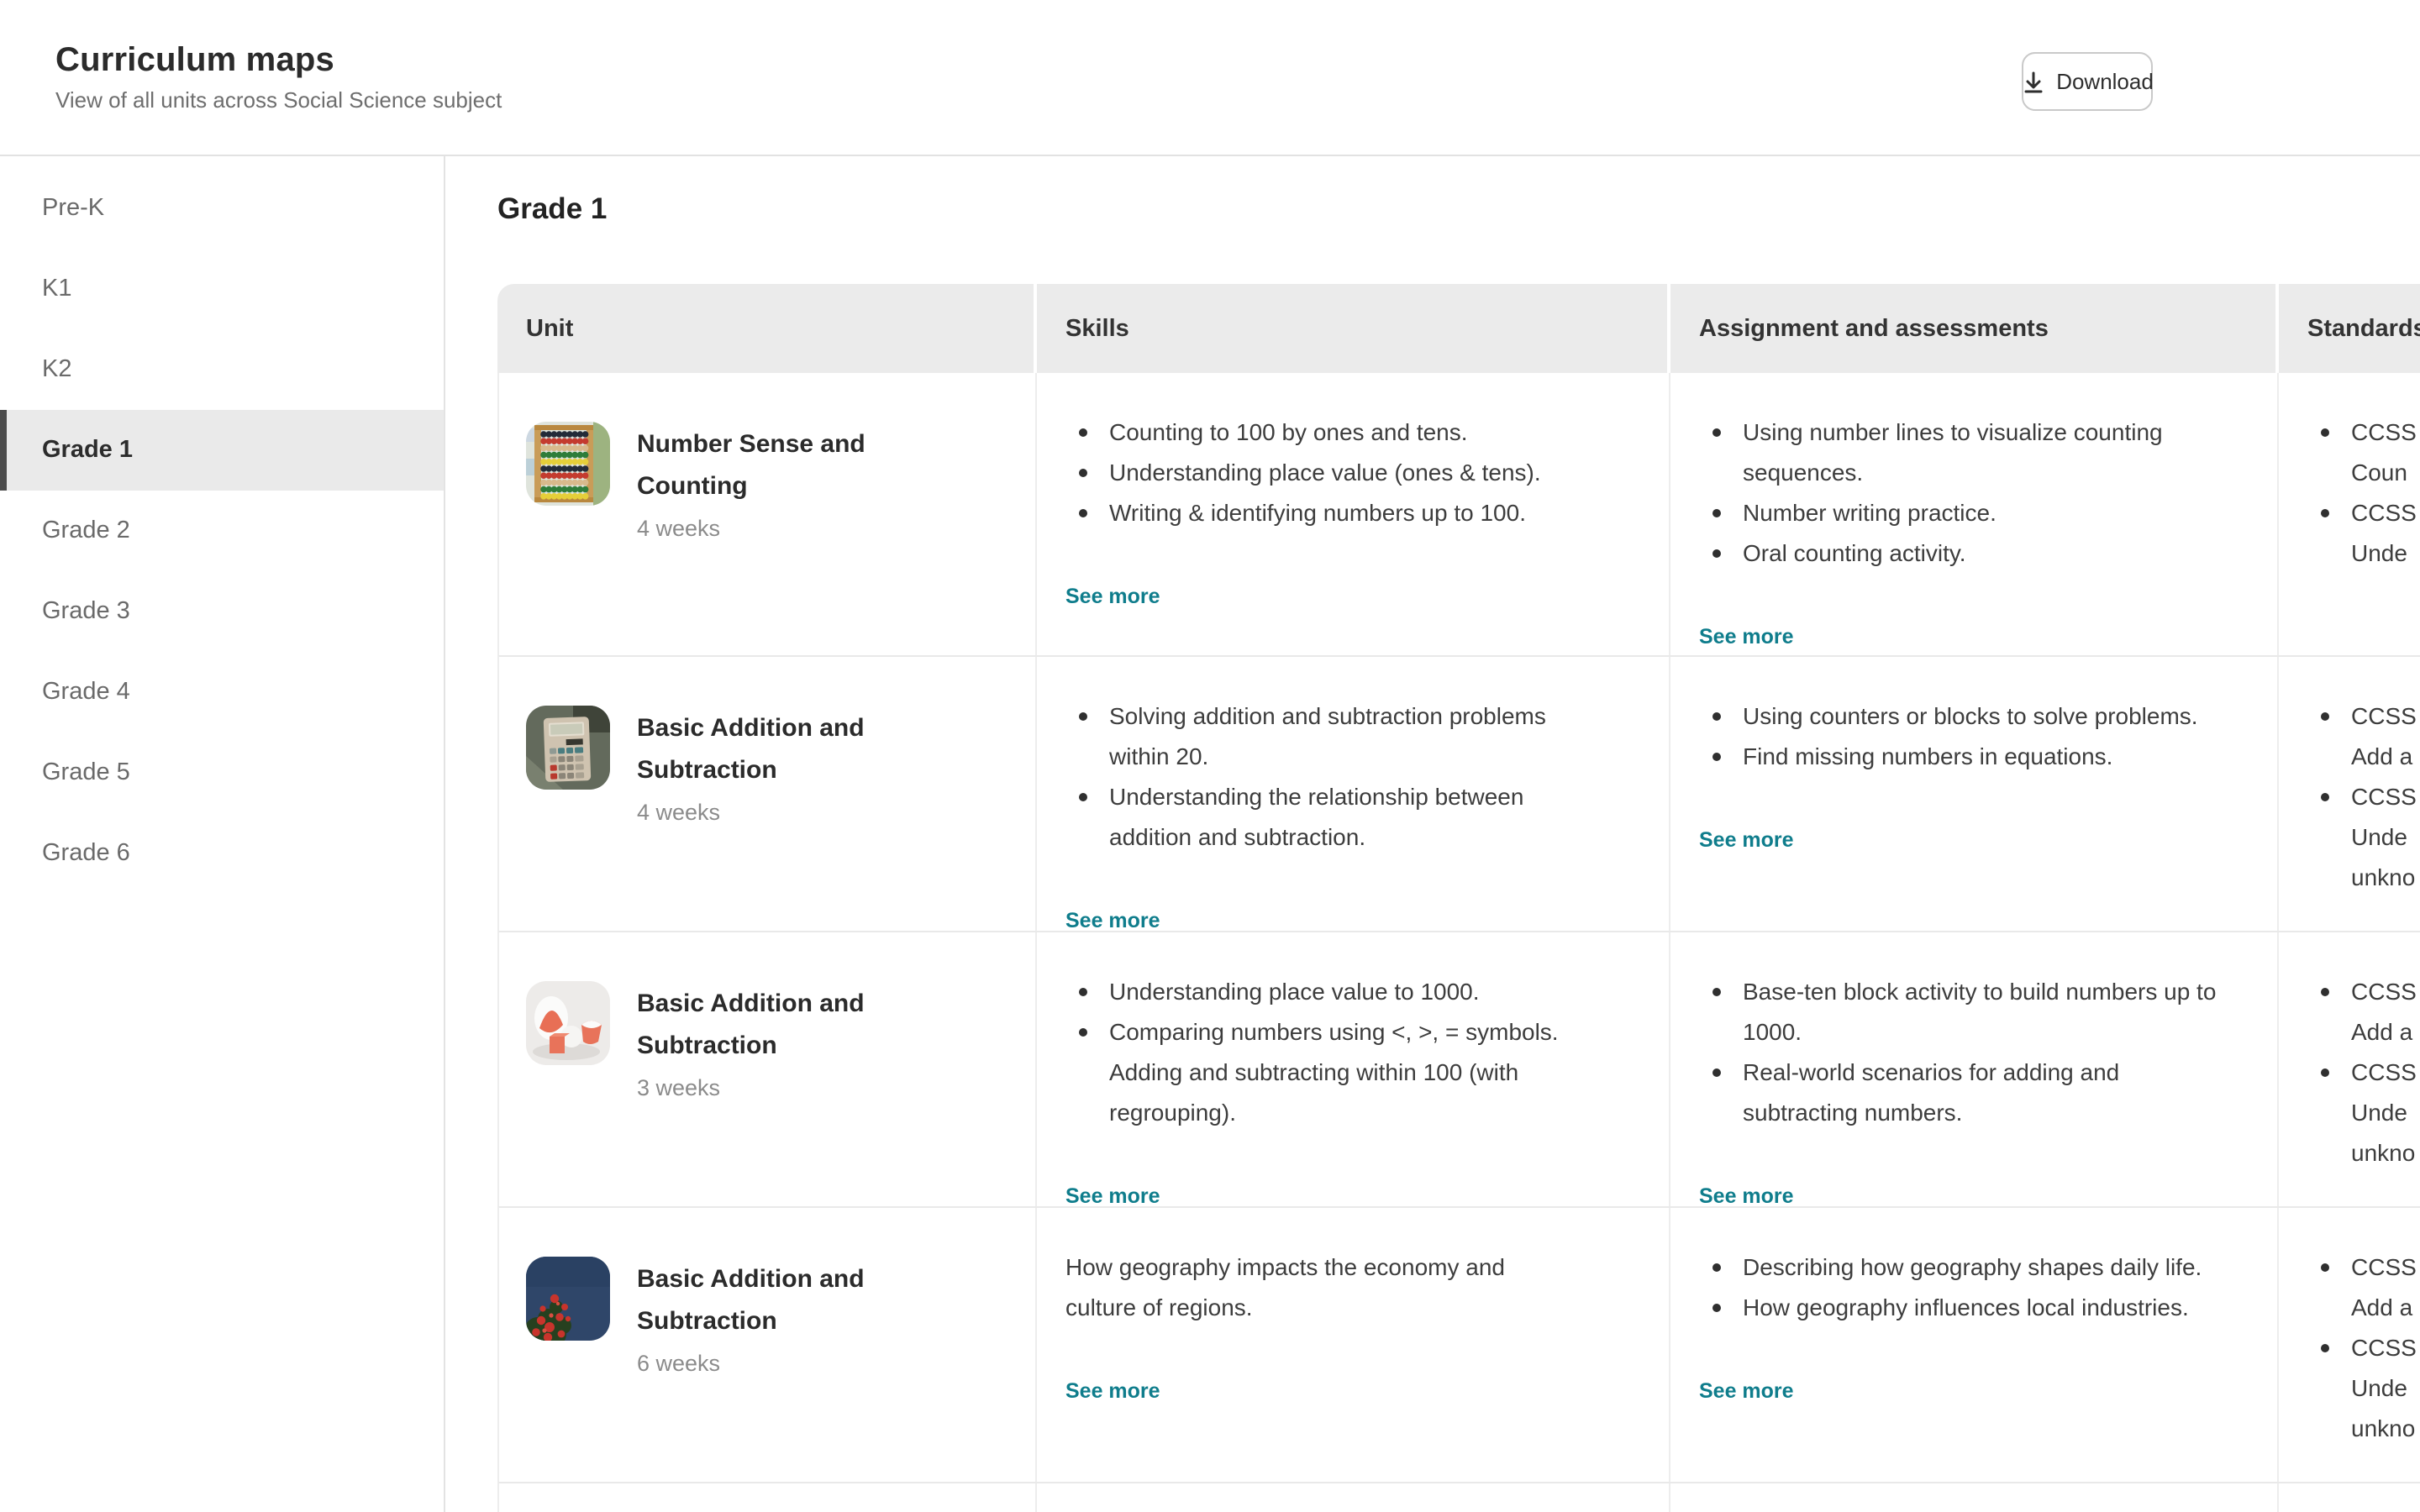 This screenshot has height=1512, width=2420. What do you see at coordinates (2370, 736) in the screenshot?
I see `standard-item: CCSS Add a` at bounding box center [2370, 736].